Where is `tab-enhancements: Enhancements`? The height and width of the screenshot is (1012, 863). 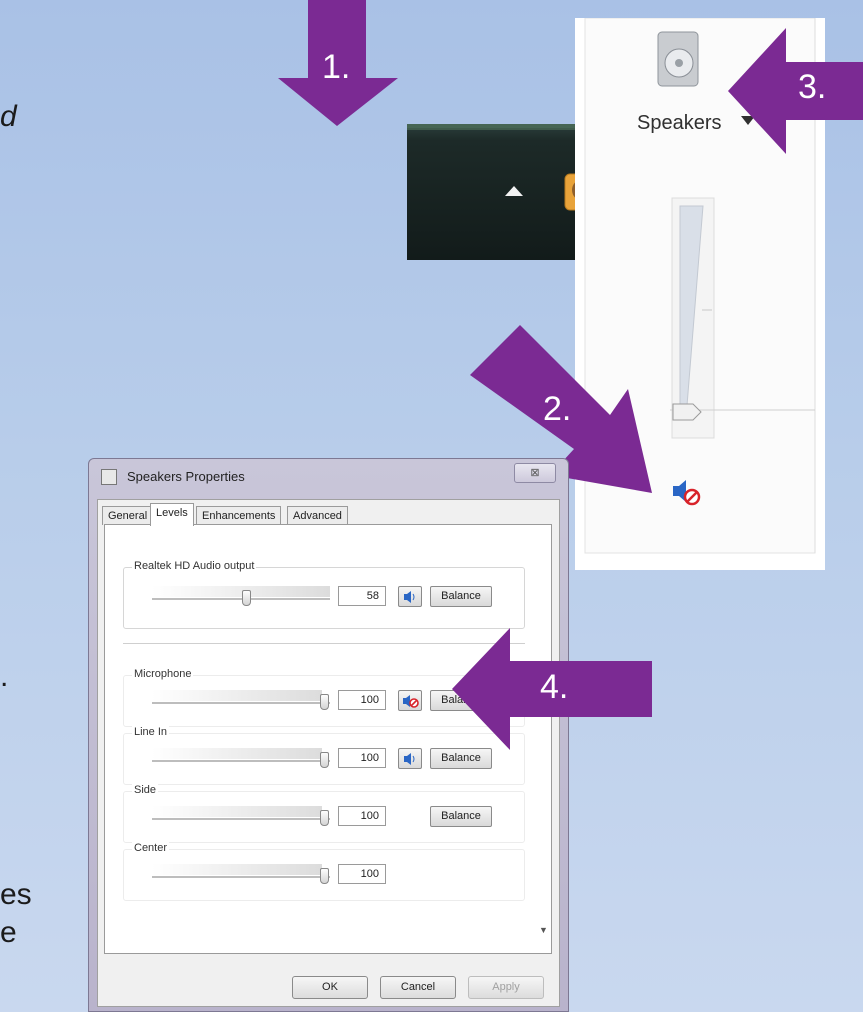 tab-enhancements: Enhancements is located at coordinates (239, 515).